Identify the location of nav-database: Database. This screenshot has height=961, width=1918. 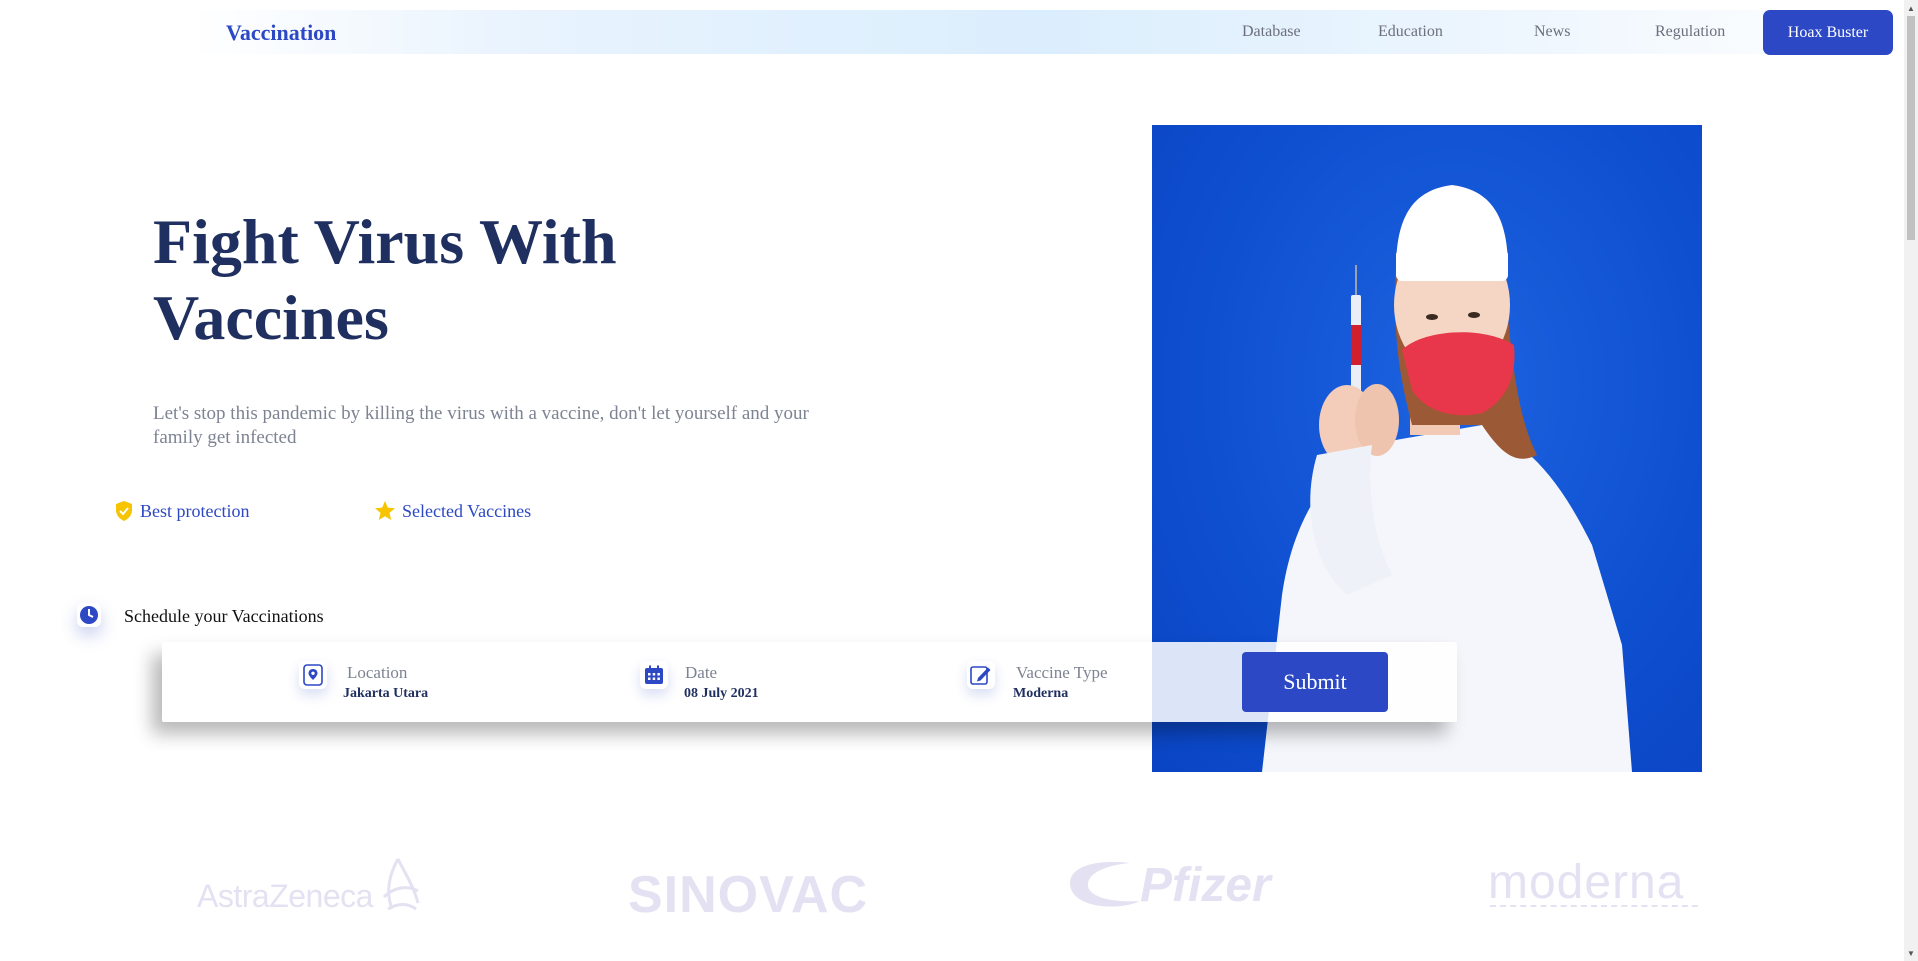
(1271, 32).